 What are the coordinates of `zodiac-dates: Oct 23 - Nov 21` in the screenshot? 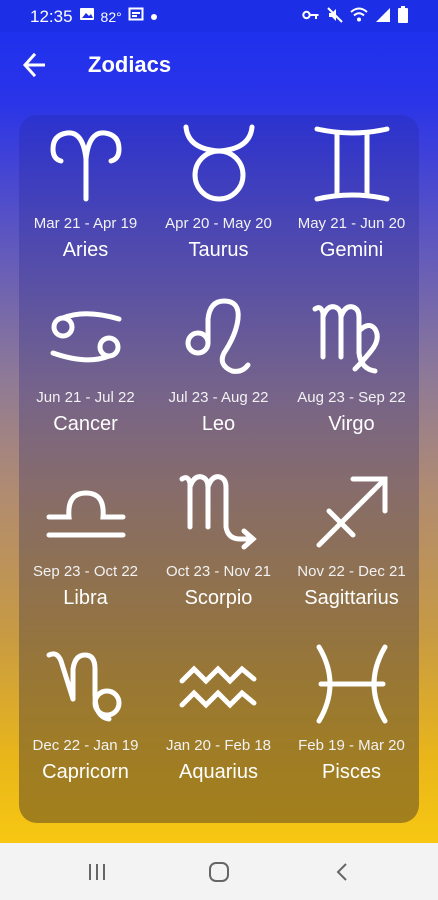 It's located at (218, 571).